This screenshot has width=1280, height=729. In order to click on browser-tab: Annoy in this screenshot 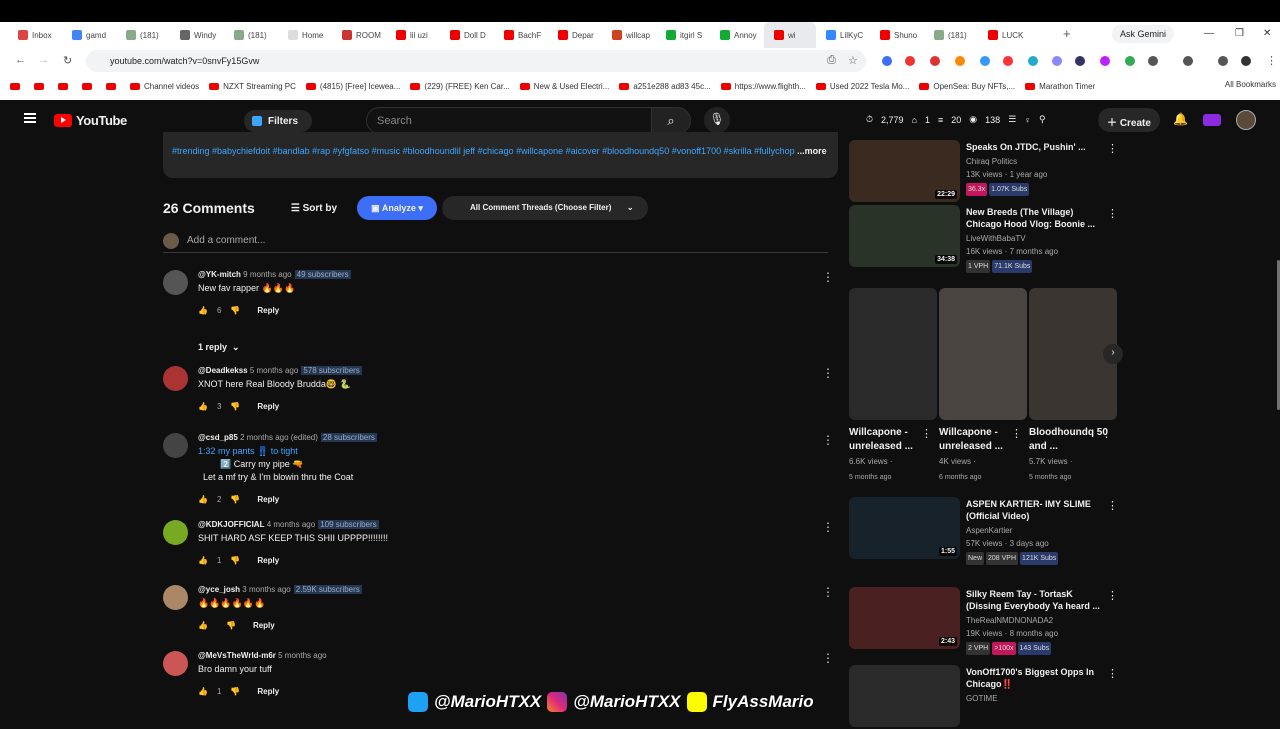, I will do `click(737, 35)`.